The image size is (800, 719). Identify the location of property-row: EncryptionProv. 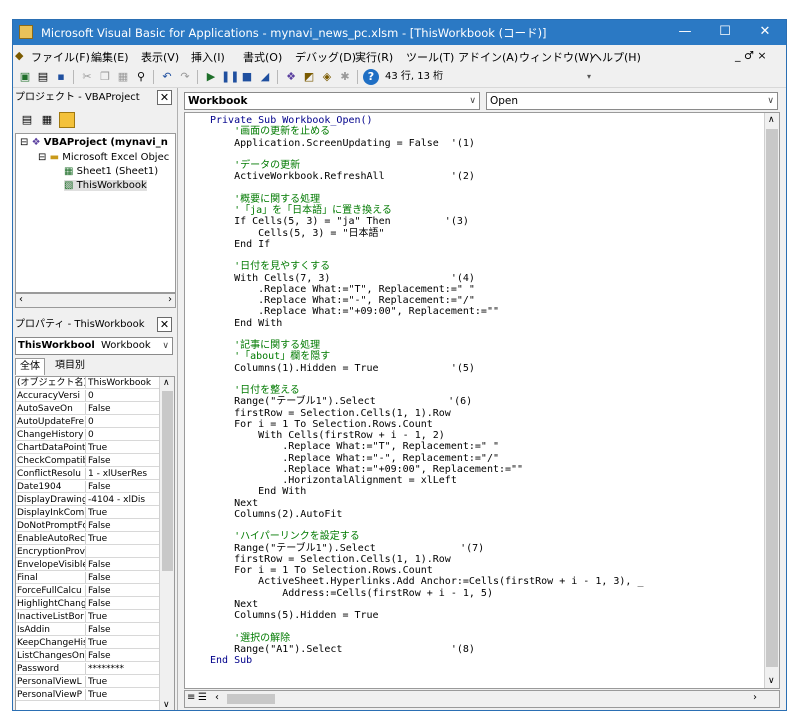
(87, 552).